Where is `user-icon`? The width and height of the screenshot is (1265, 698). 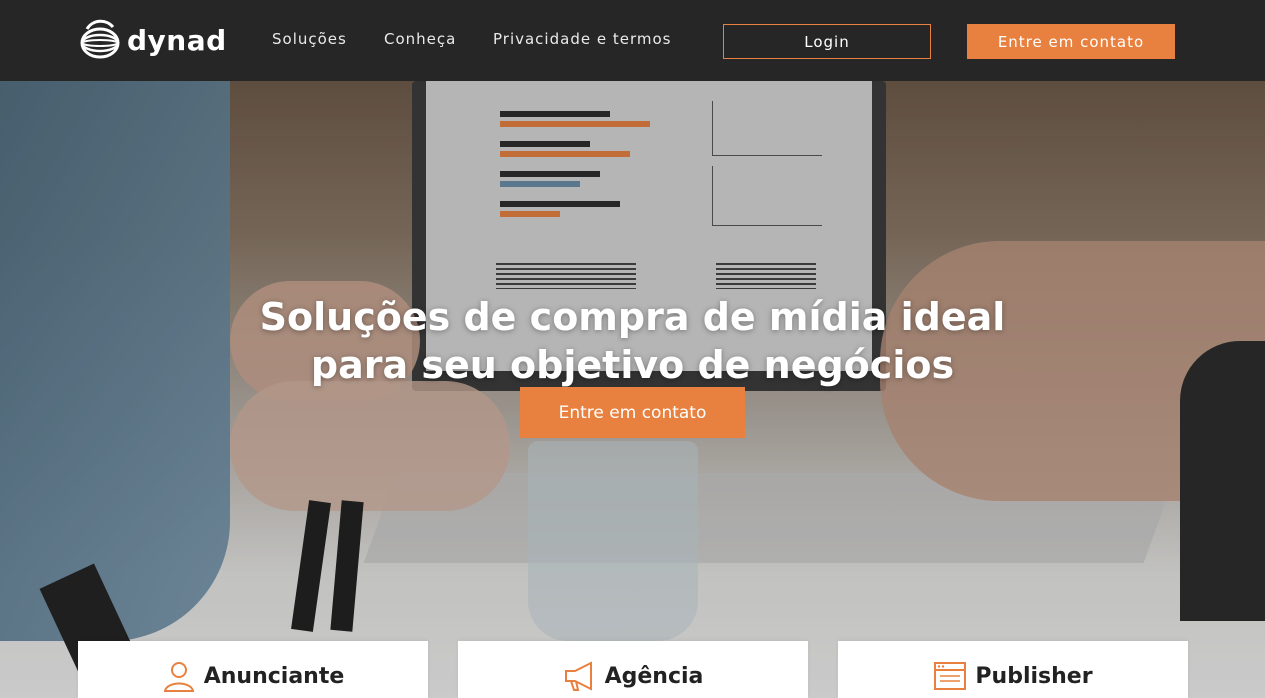
user-icon is located at coordinates (178, 677).